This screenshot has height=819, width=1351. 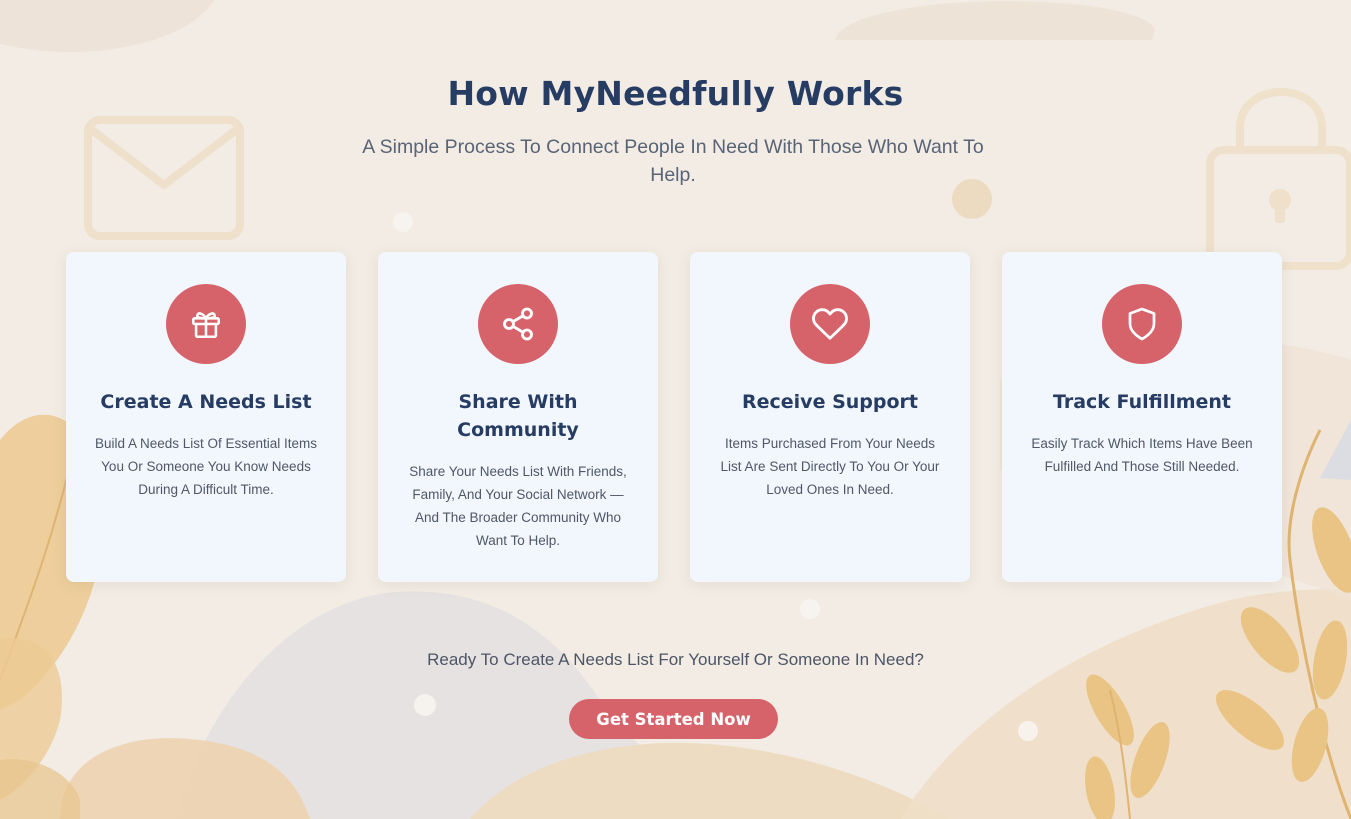 I want to click on share-icon, so click(x=518, y=324).